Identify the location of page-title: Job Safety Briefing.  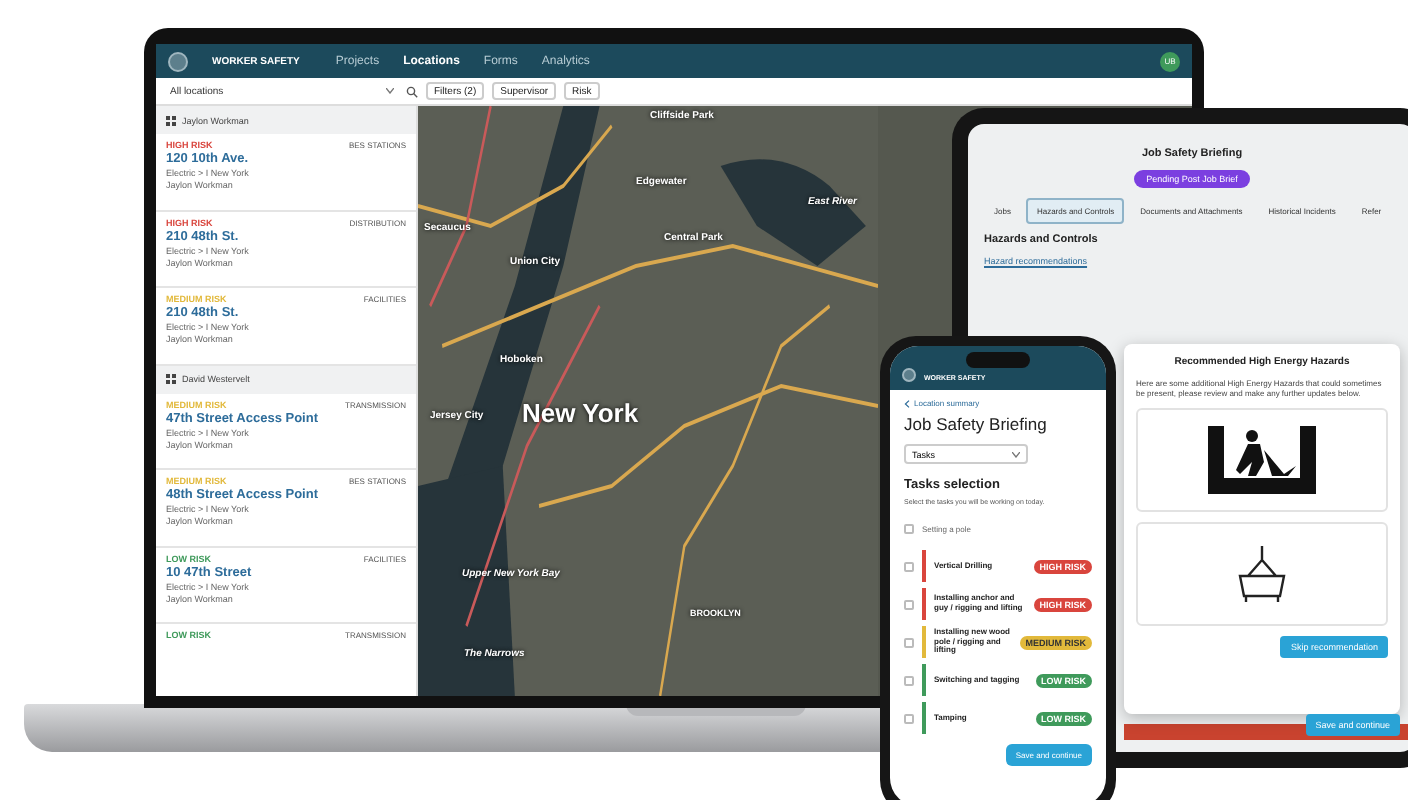
(976, 424).